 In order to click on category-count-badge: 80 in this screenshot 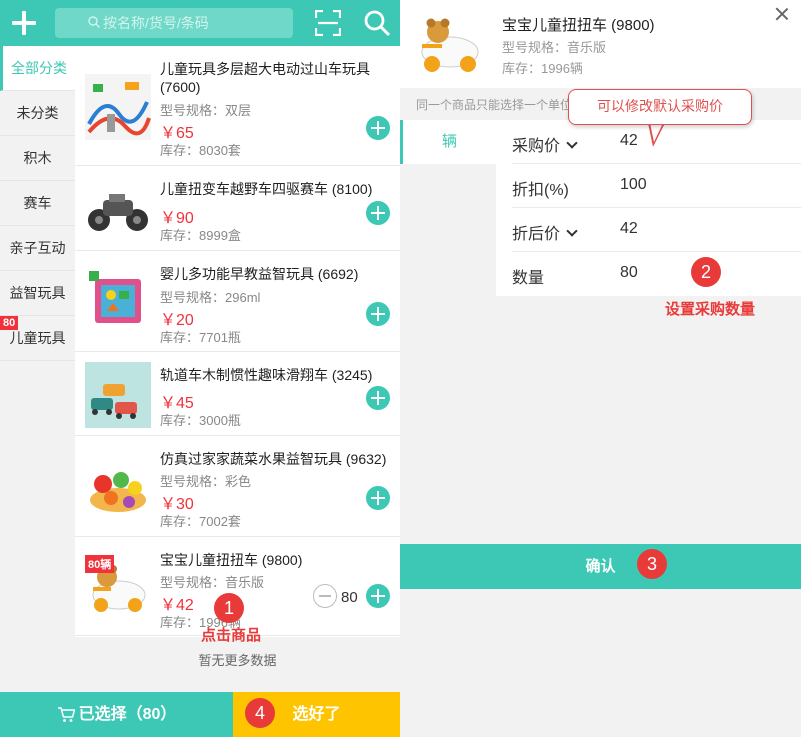, I will do `click(9, 323)`.